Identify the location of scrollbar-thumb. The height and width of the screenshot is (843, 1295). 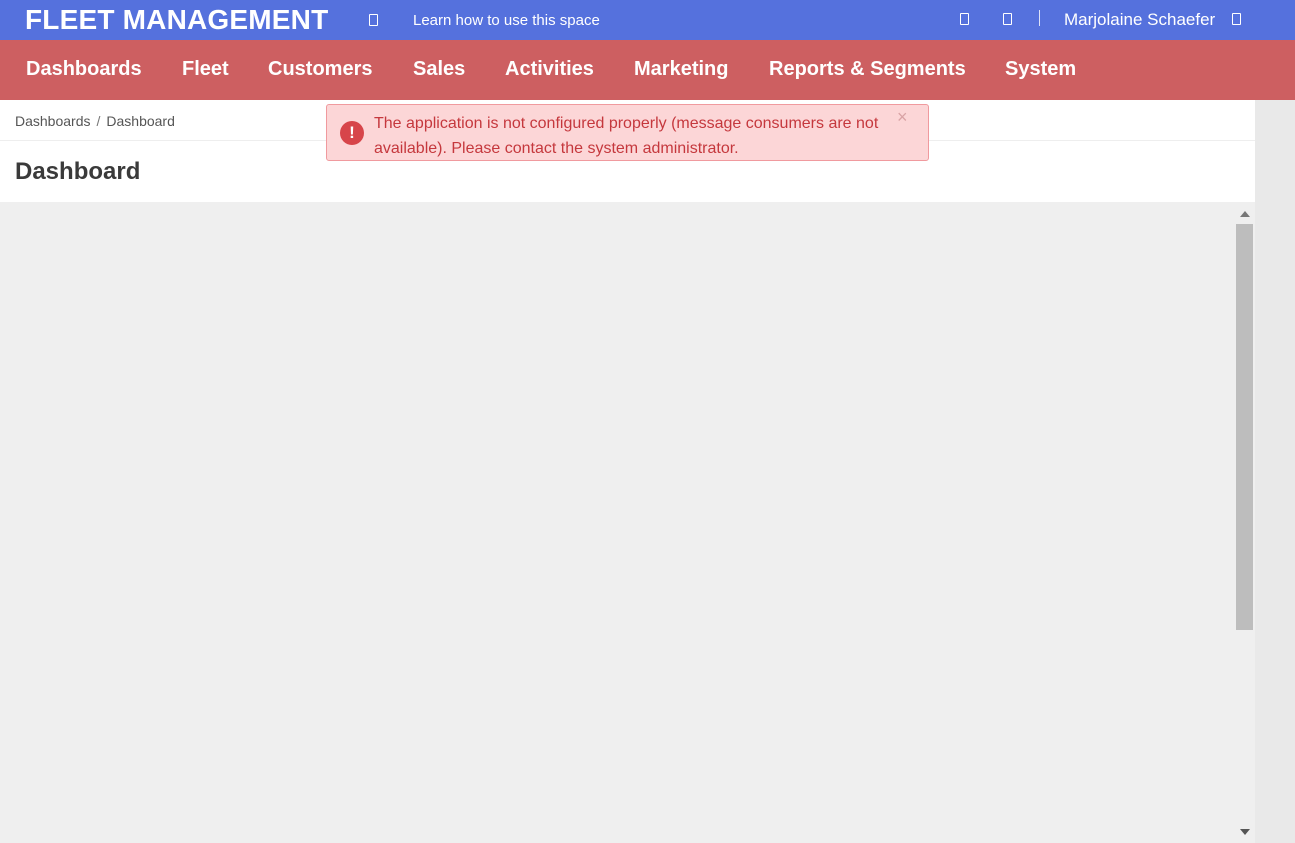
(1244, 427).